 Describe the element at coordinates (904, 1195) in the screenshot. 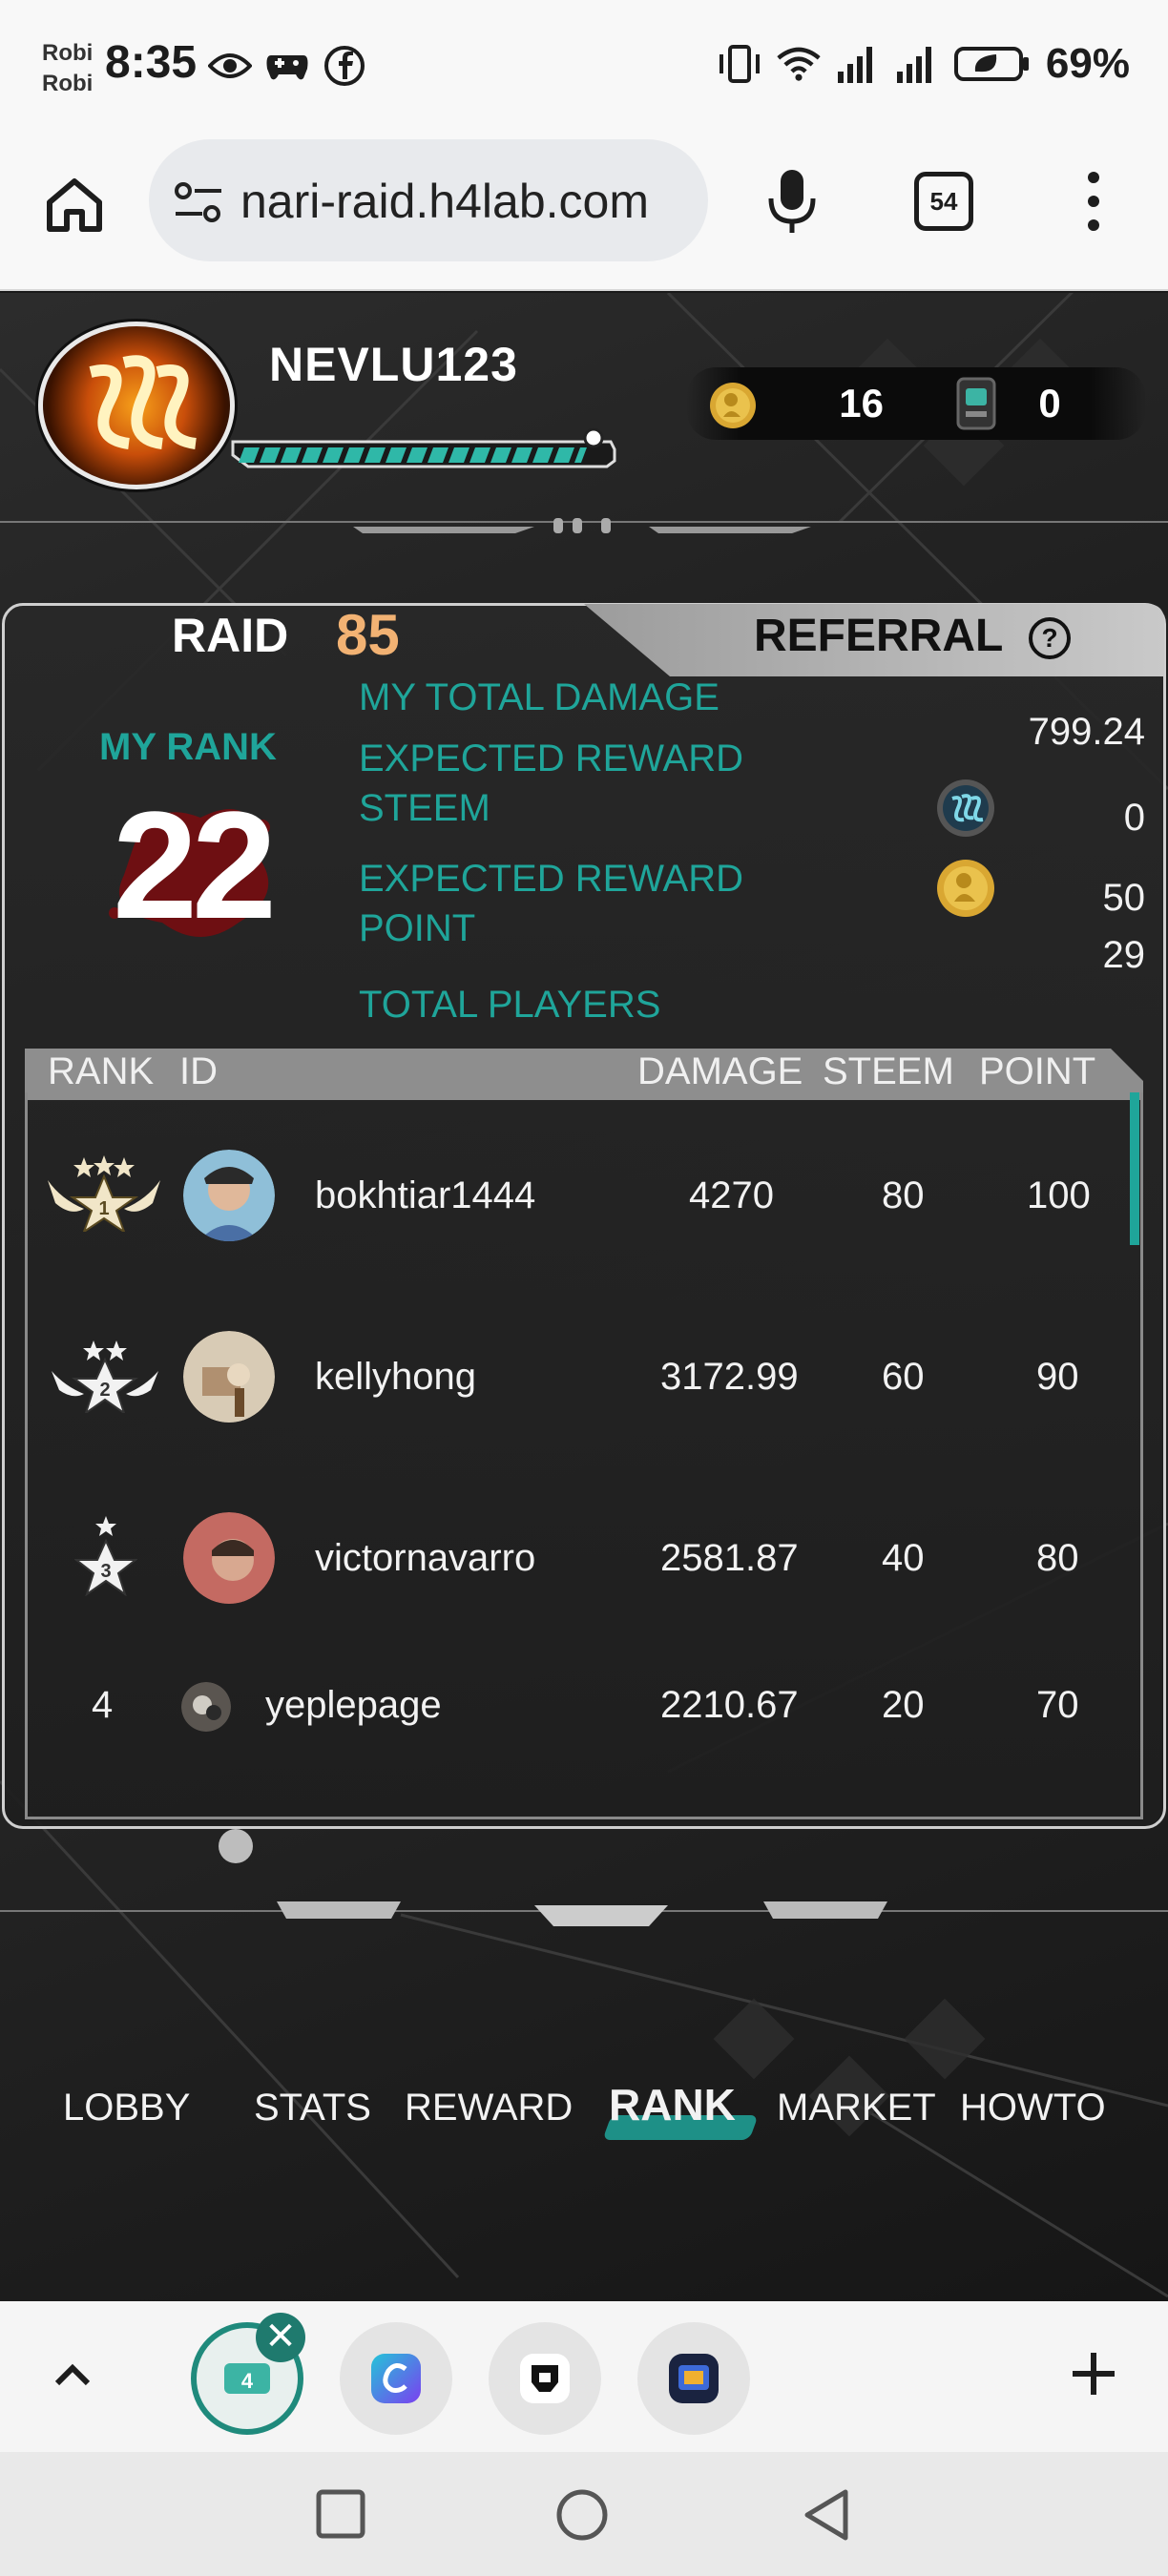

I see `steem-cell: 80` at that location.